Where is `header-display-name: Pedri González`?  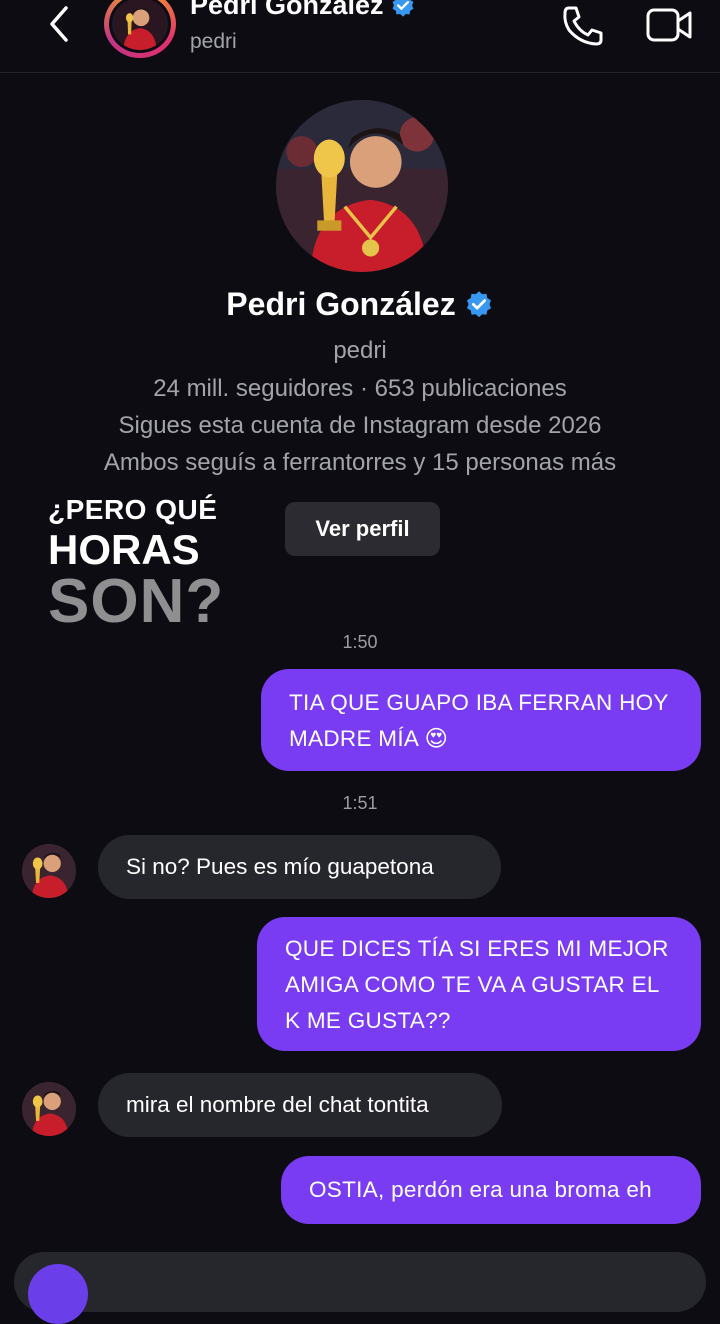 header-display-name: Pedri González is located at coordinates (303, 10).